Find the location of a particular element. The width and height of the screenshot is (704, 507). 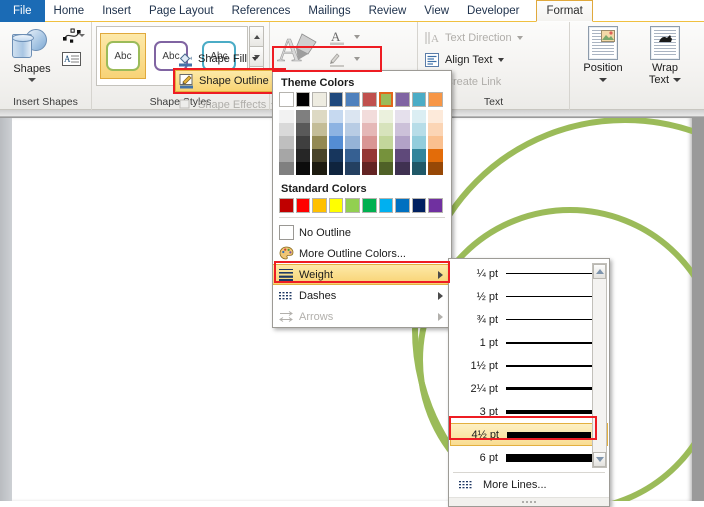

gallery-scroll-up-button is located at coordinates (256, 36).